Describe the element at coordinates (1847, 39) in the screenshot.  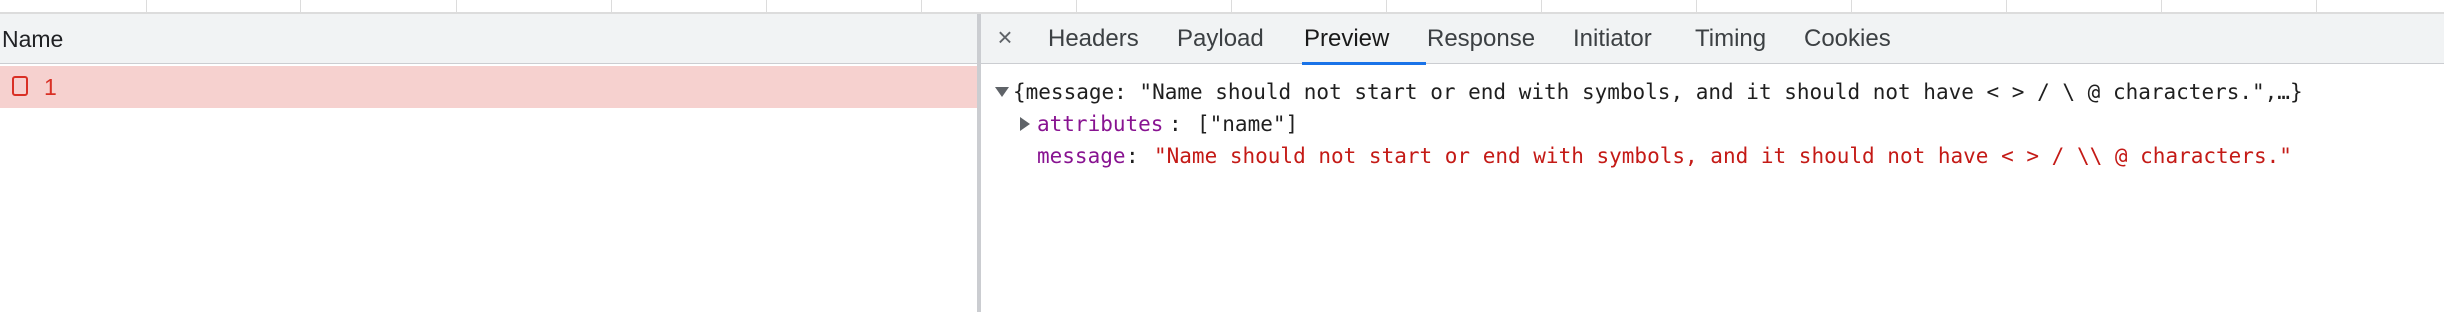
I see `tab-cookies: Cookies` at that location.